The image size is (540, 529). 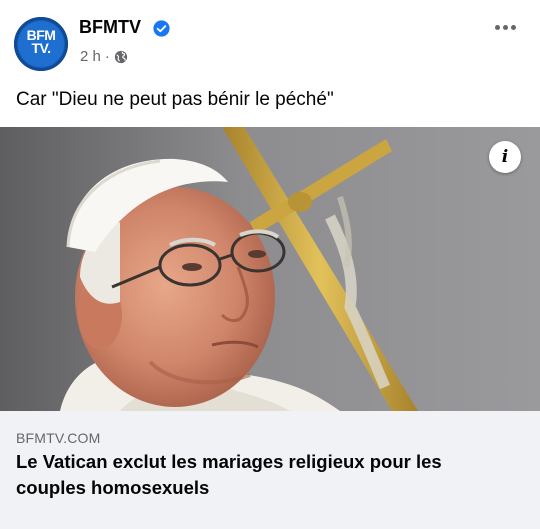 I want to click on bfmtv-logo: BFM TV., so click(x=41, y=44).